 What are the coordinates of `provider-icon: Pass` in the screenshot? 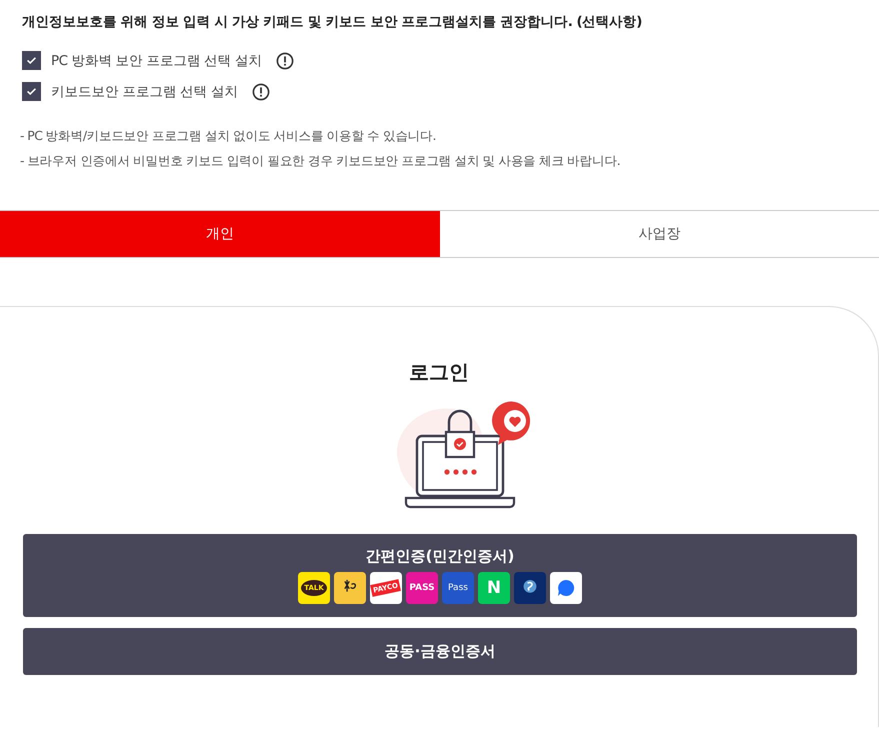 It's located at (458, 588).